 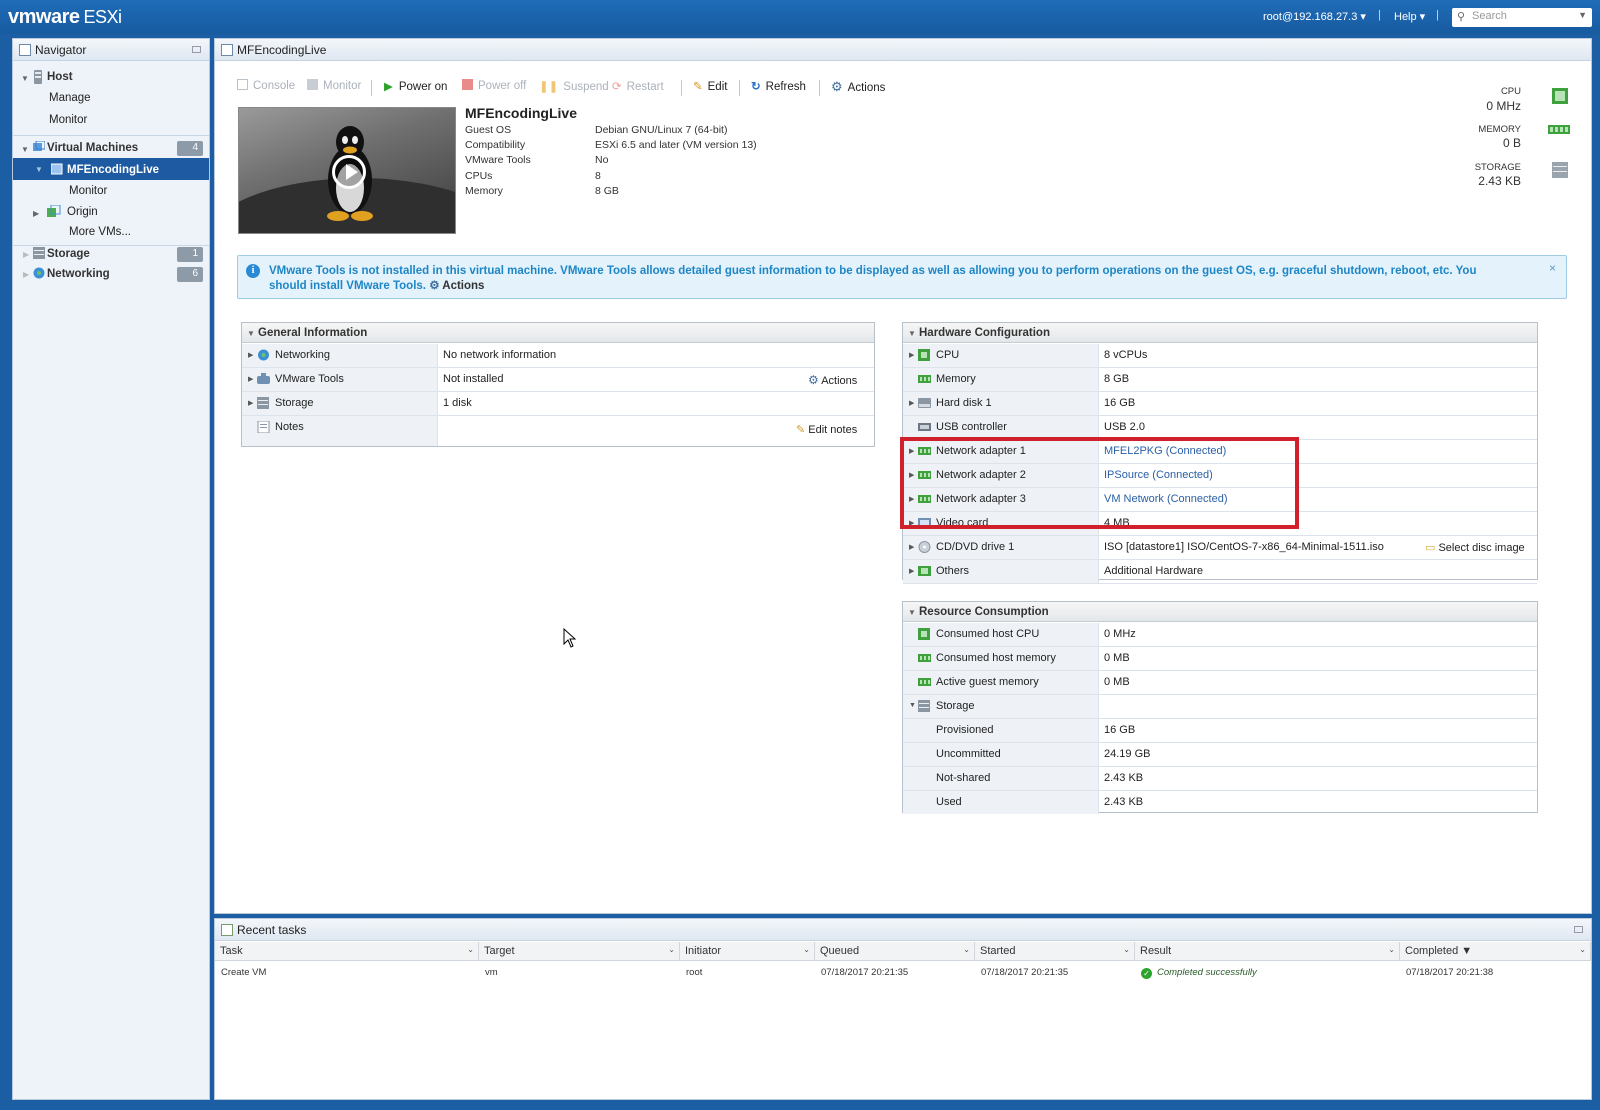 What do you see at coordinates (68, 124) in the screenshot?
I see `nav-host-monitor: Monitor` at bounding box center [68, 124].